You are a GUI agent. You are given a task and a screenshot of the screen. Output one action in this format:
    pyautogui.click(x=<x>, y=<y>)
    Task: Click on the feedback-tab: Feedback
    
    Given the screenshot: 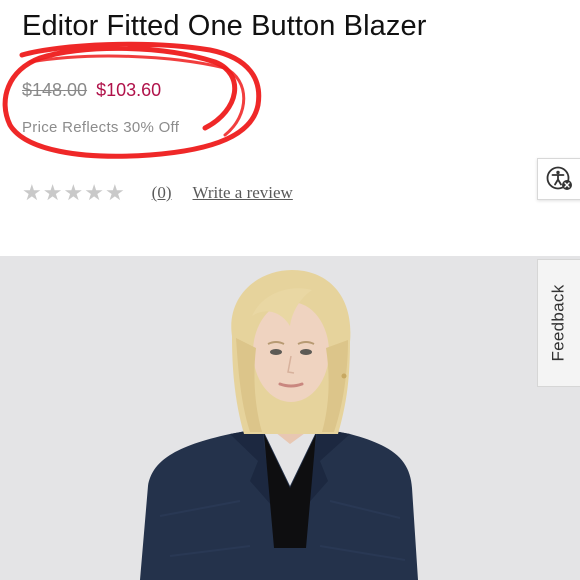 What is the action you would take?
    pyautogui.click(x=558, y=323)
    